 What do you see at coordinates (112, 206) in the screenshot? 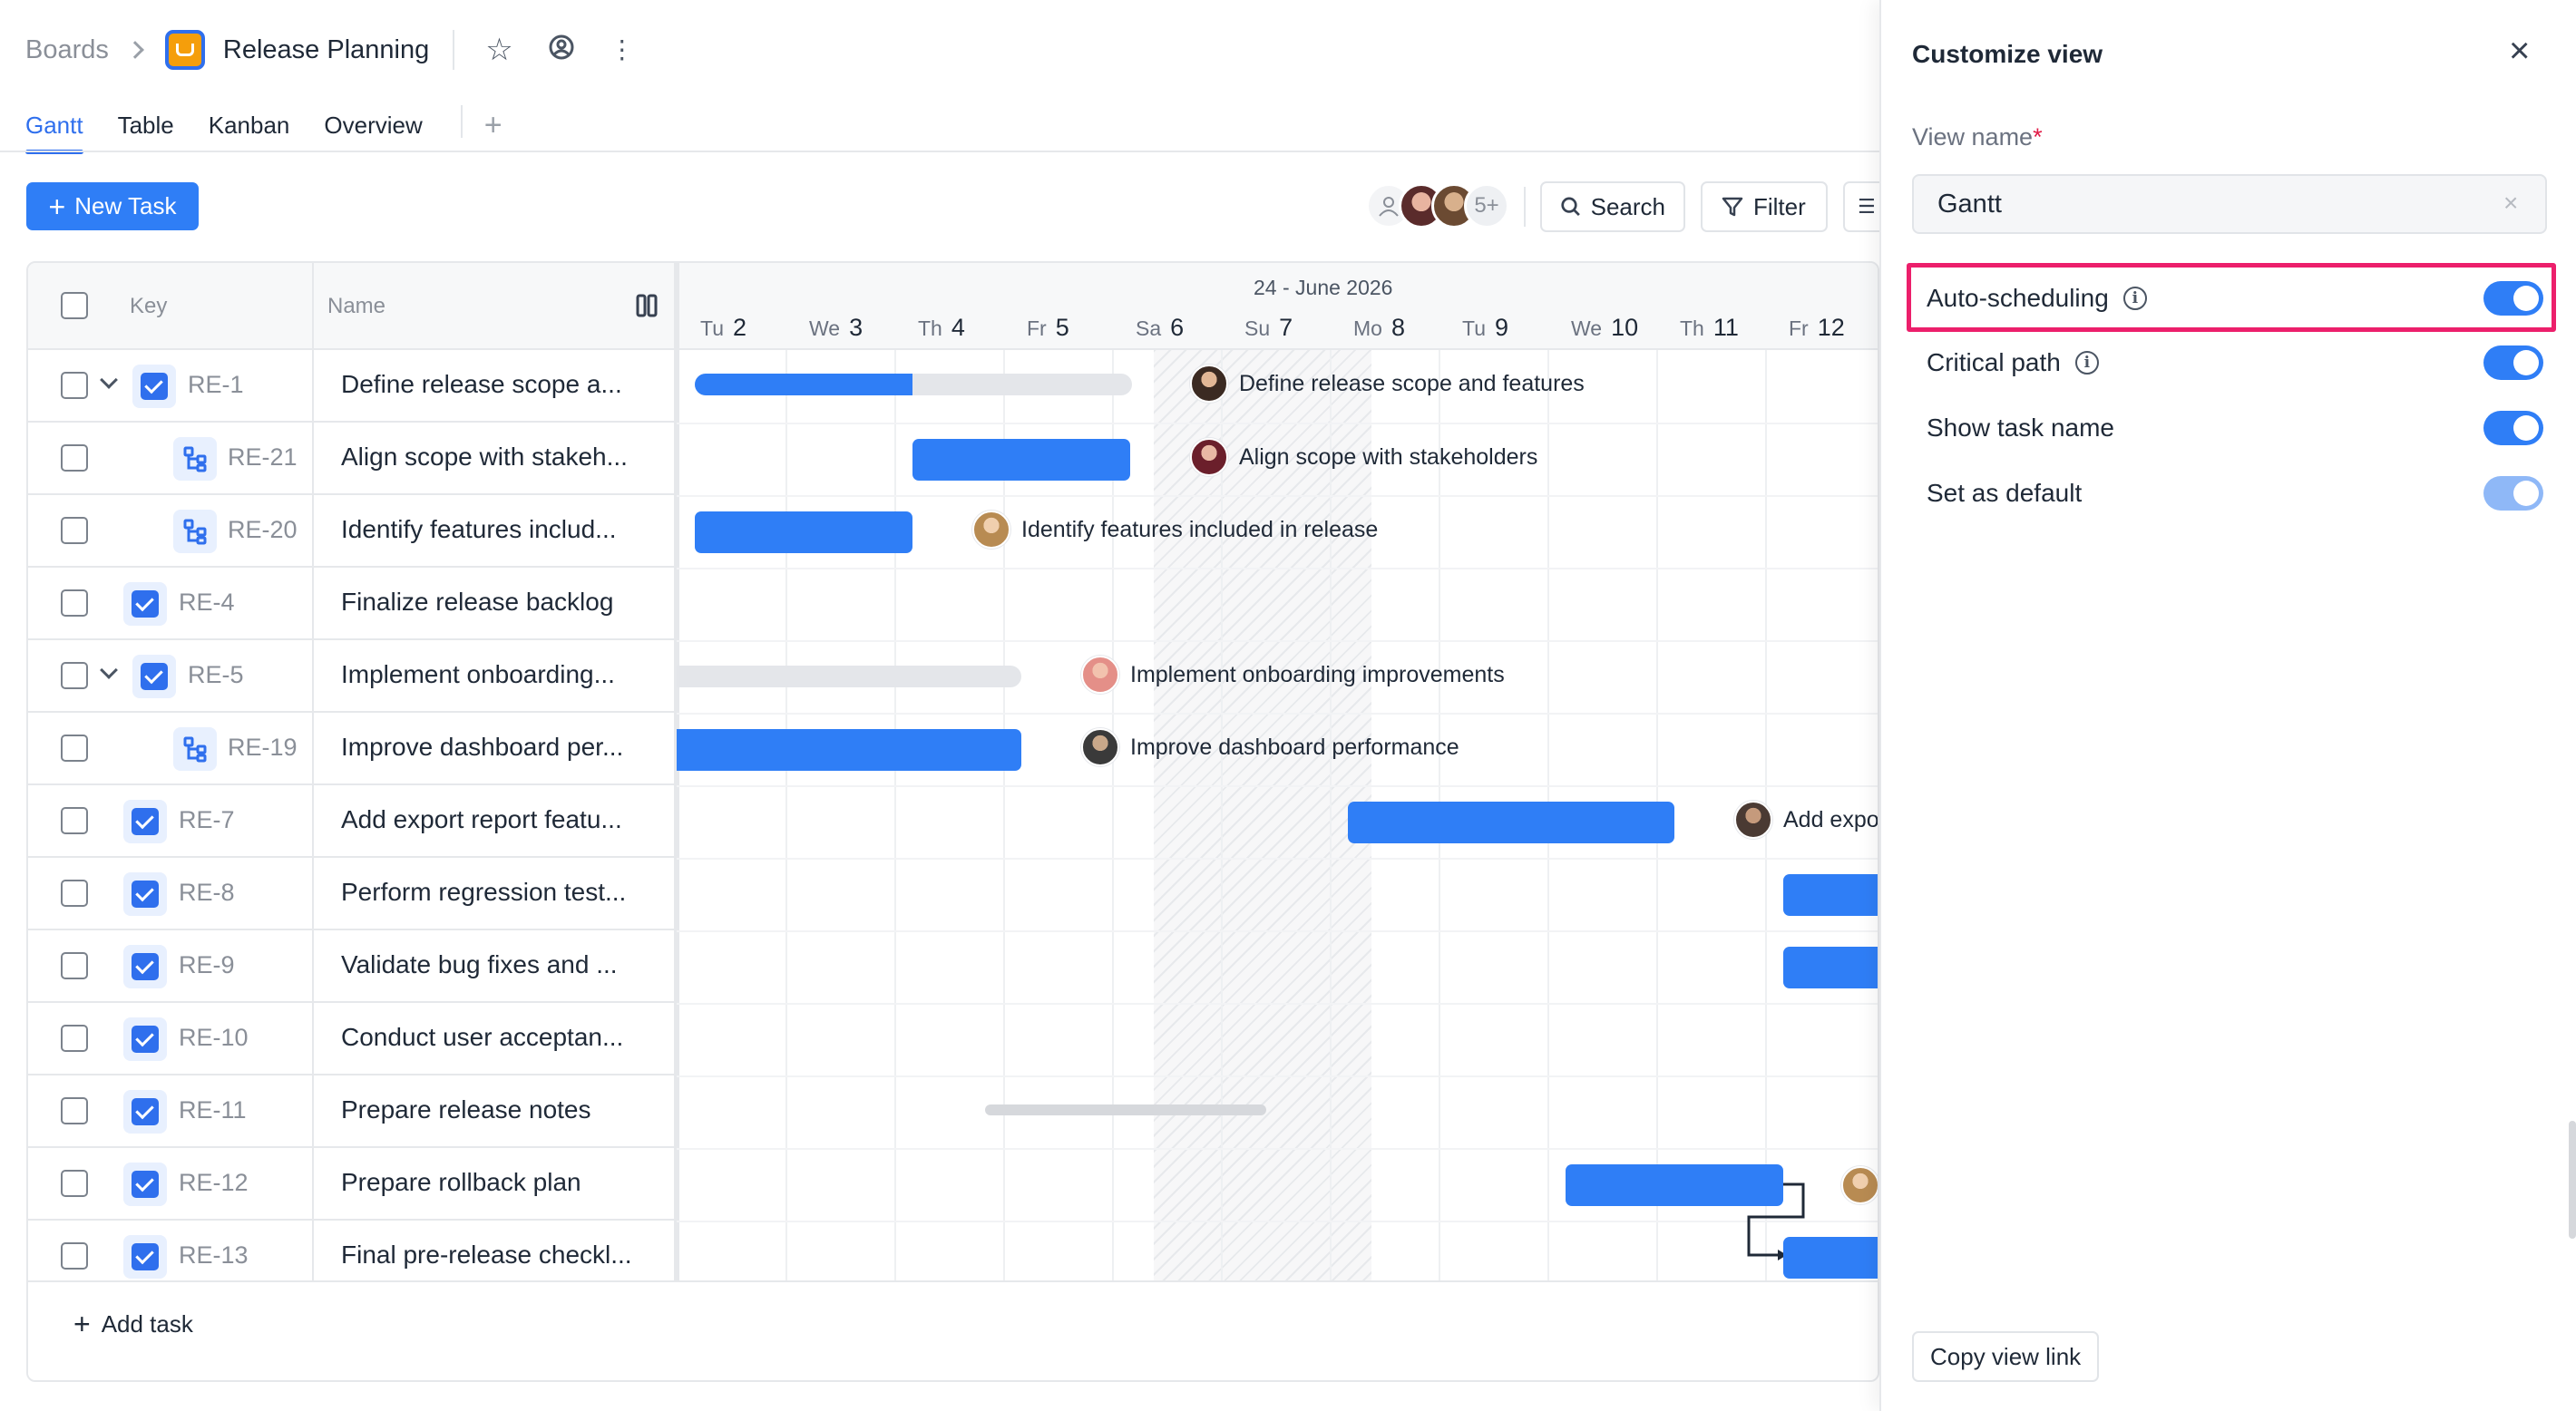
I see `new-task-button: + New Task` at bounding box center [112, 206].